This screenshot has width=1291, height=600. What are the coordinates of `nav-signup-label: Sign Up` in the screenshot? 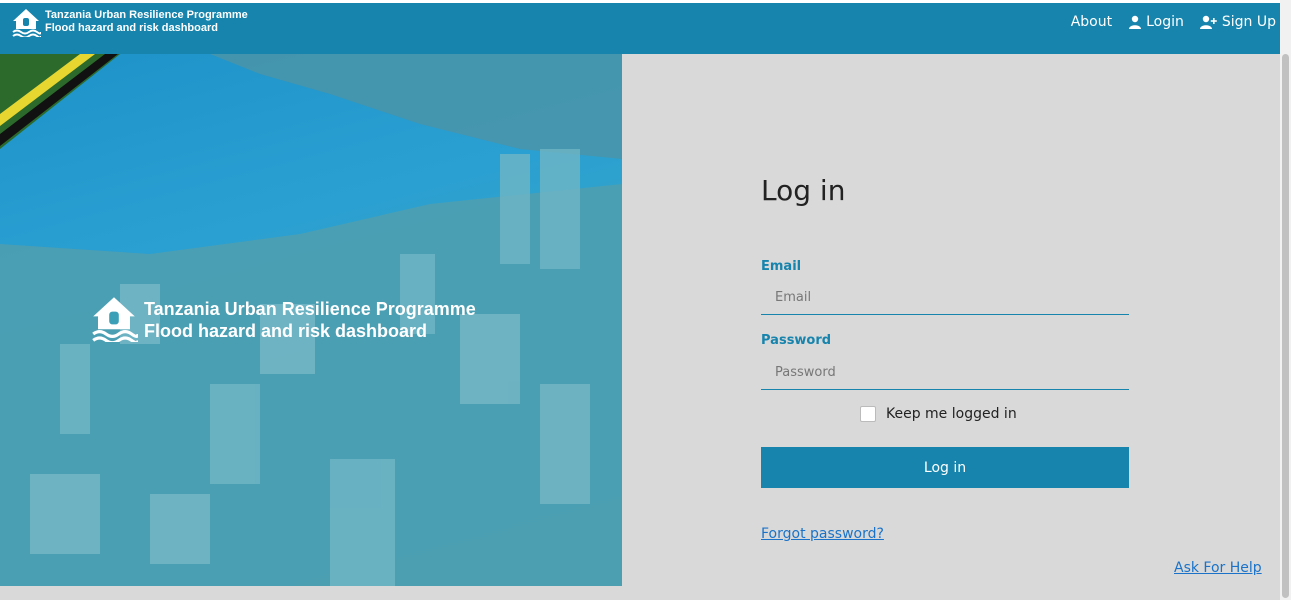 It's located at (1248, 22).